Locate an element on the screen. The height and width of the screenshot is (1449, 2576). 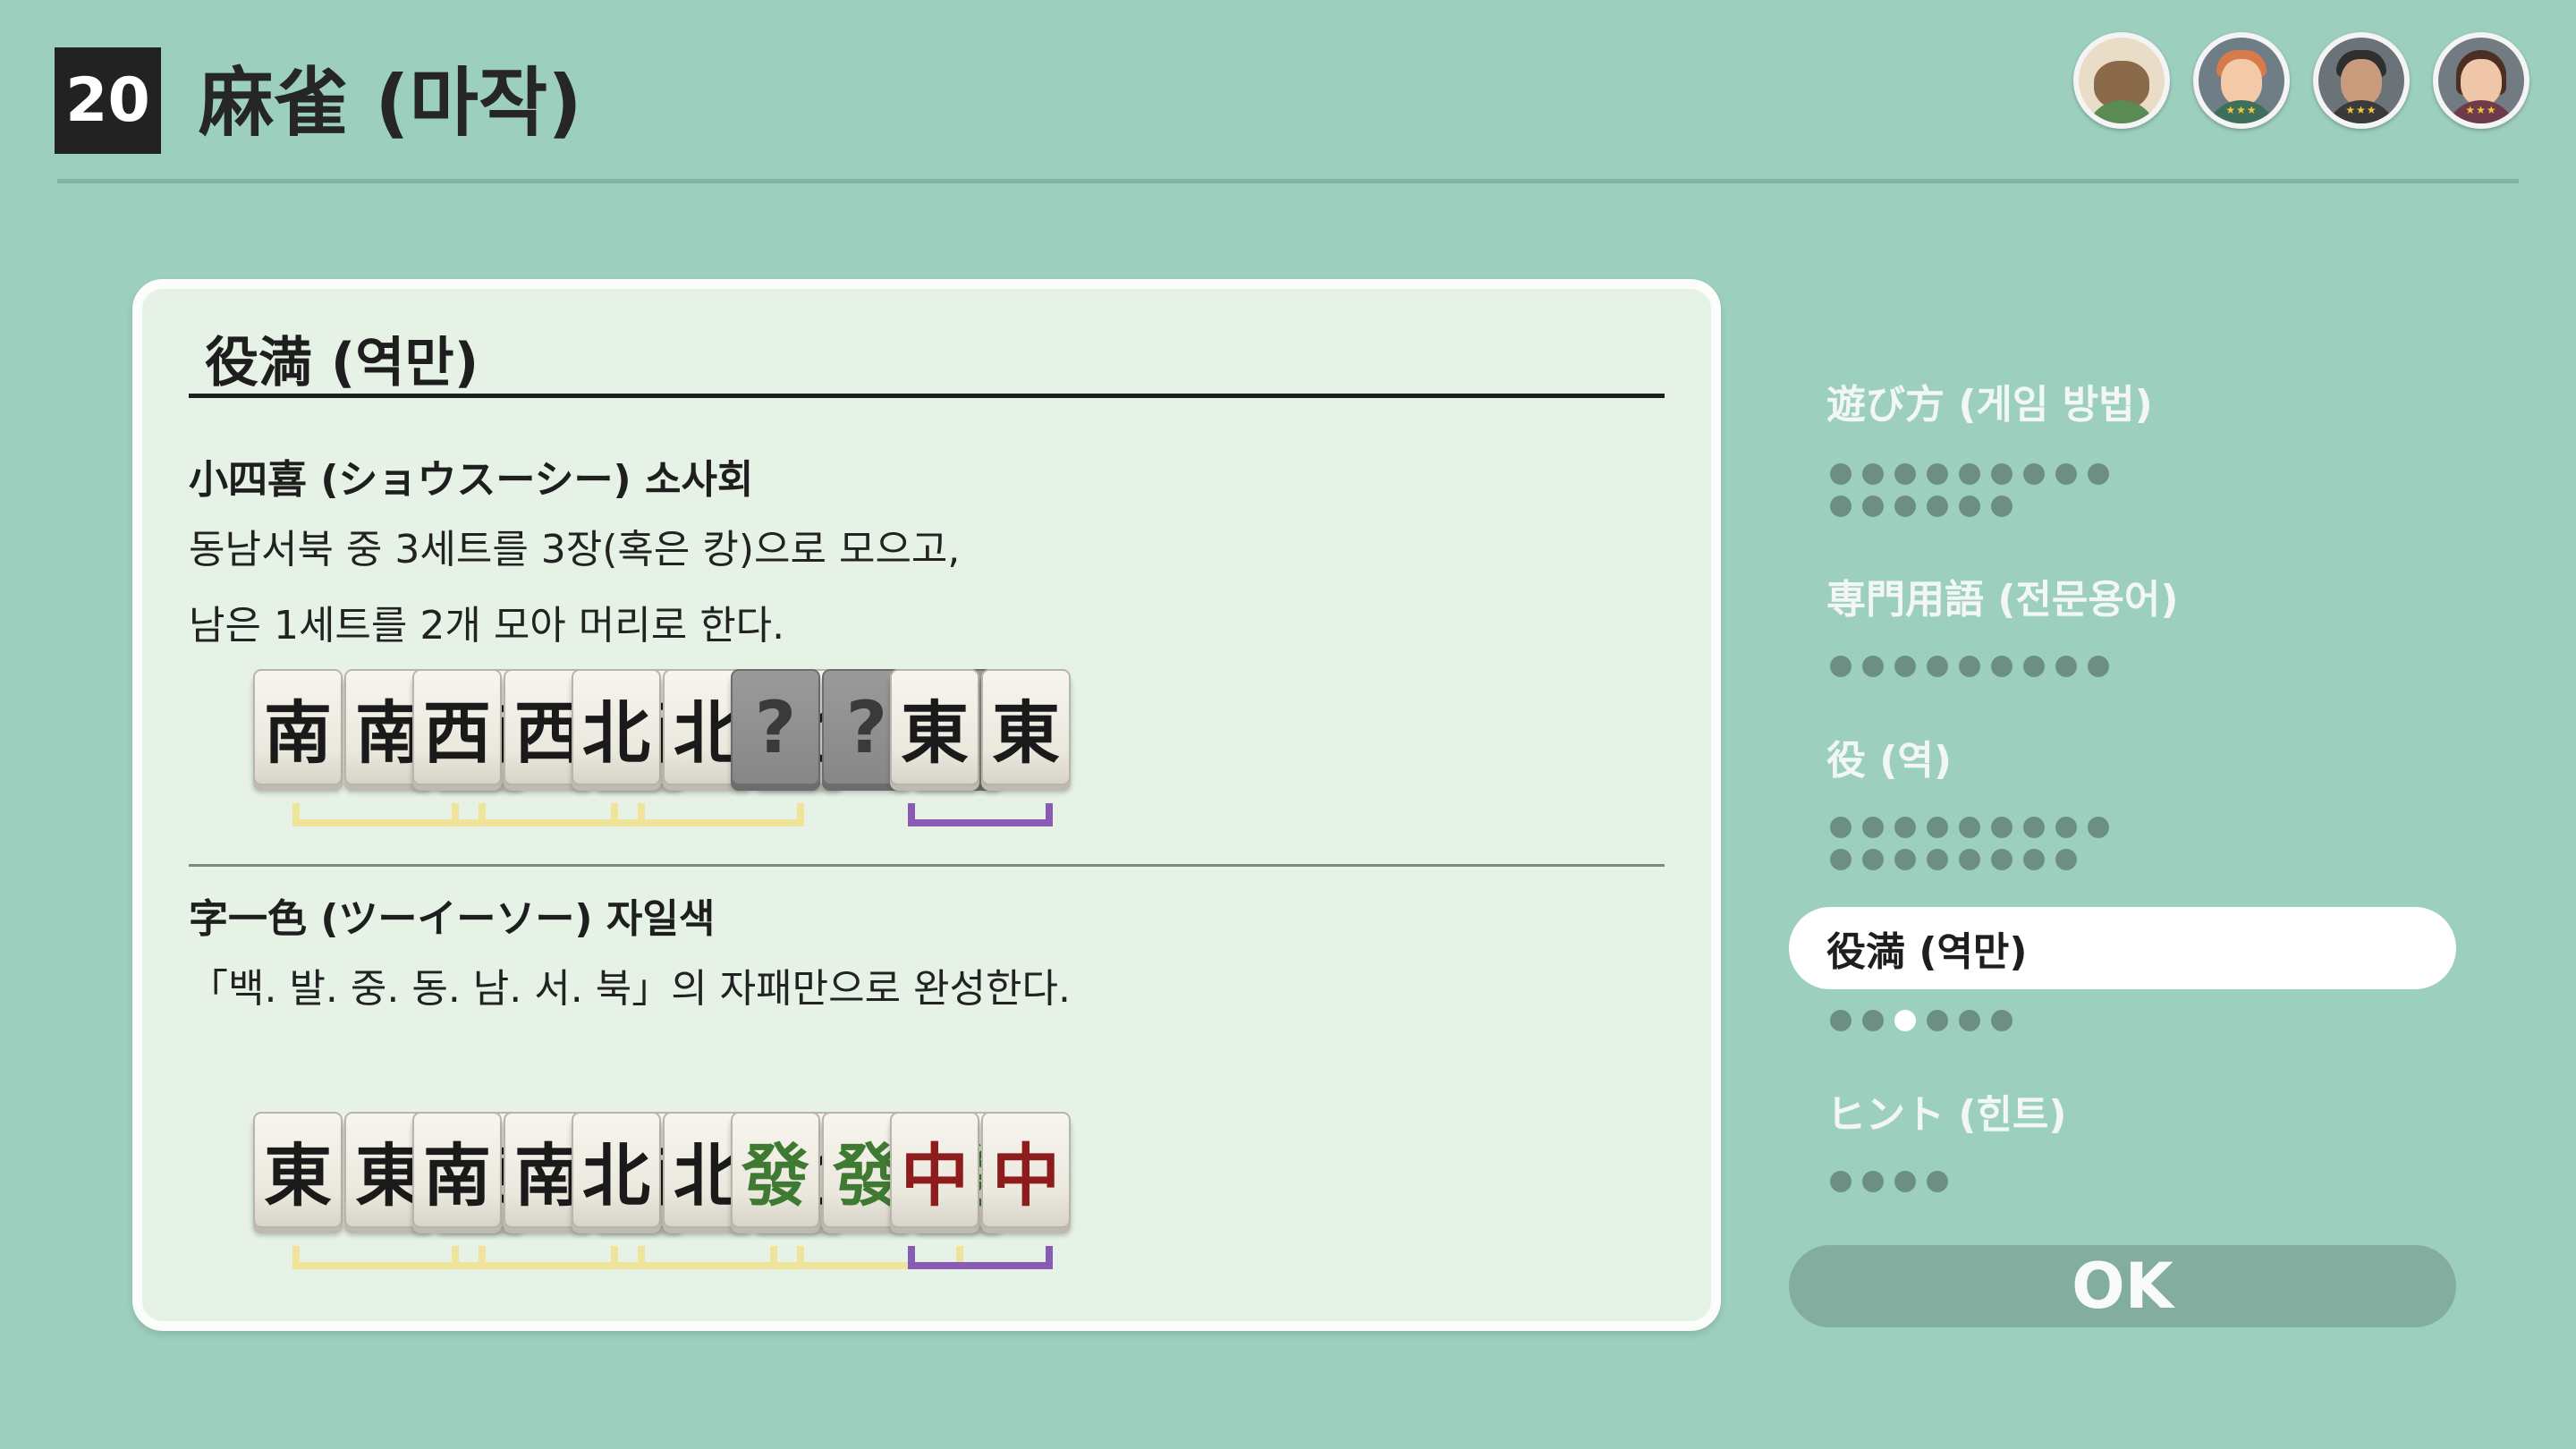
menu-item-yaku: 役 (역) is located at coordinates (2122, 757).